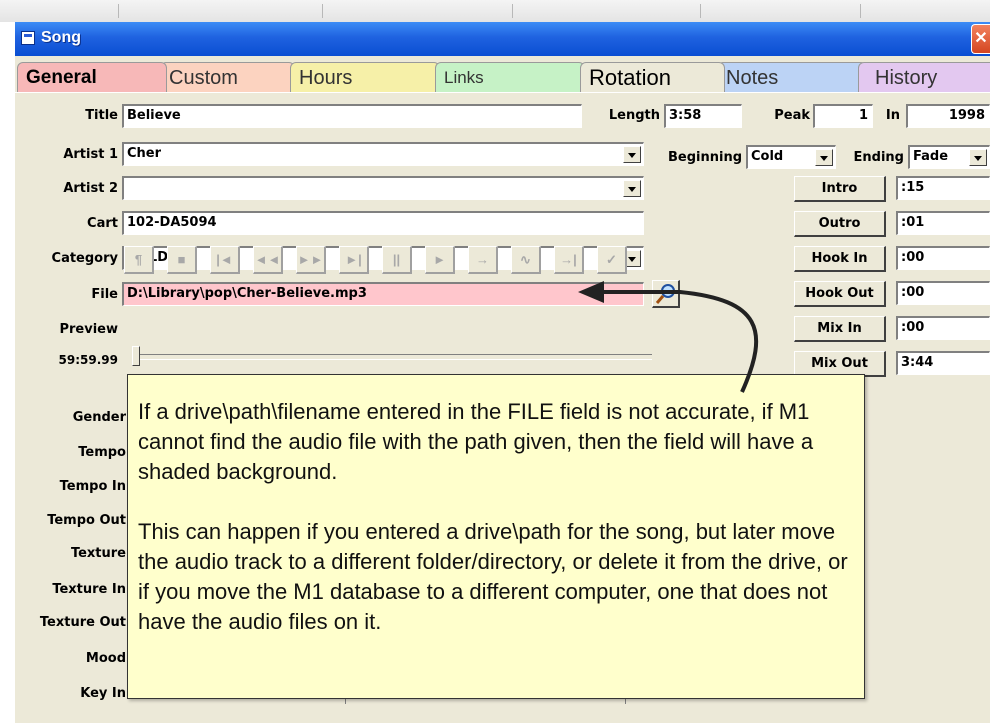 The image size is (990, 723). What do you see at coordinates (28, 38) in the screenshot?
I see `window-icon` at bounding box center [28, 38].